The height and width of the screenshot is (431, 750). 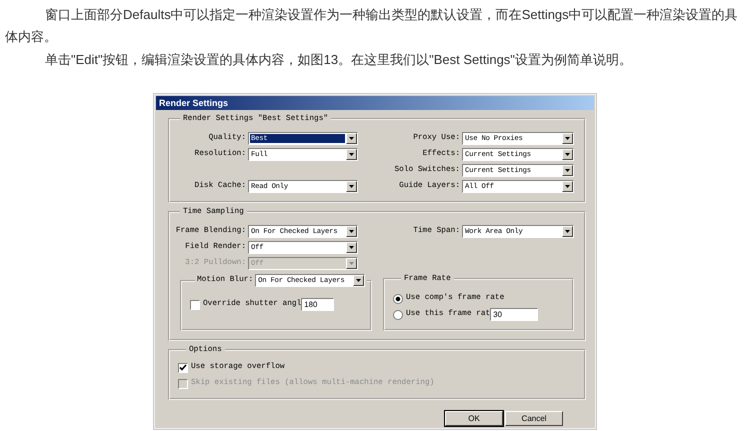 I want to click on paragraph: 窗口上面部分Defaults中可以指定一种渲染设置作为一种输出类型的默认设置，而在Settings中可以配置一种渲染设置的具体内容。, so click(x=372, y=26).